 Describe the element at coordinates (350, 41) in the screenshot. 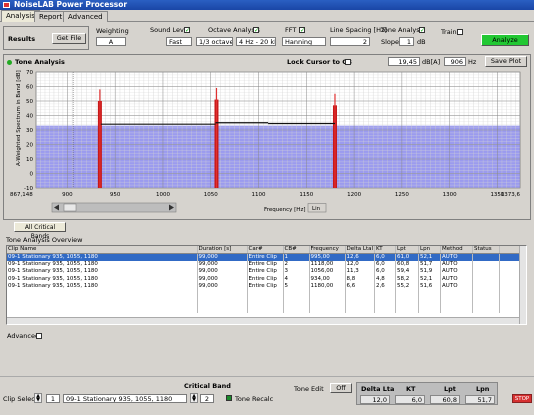

I see `line-spacing-select: 2` at that location.